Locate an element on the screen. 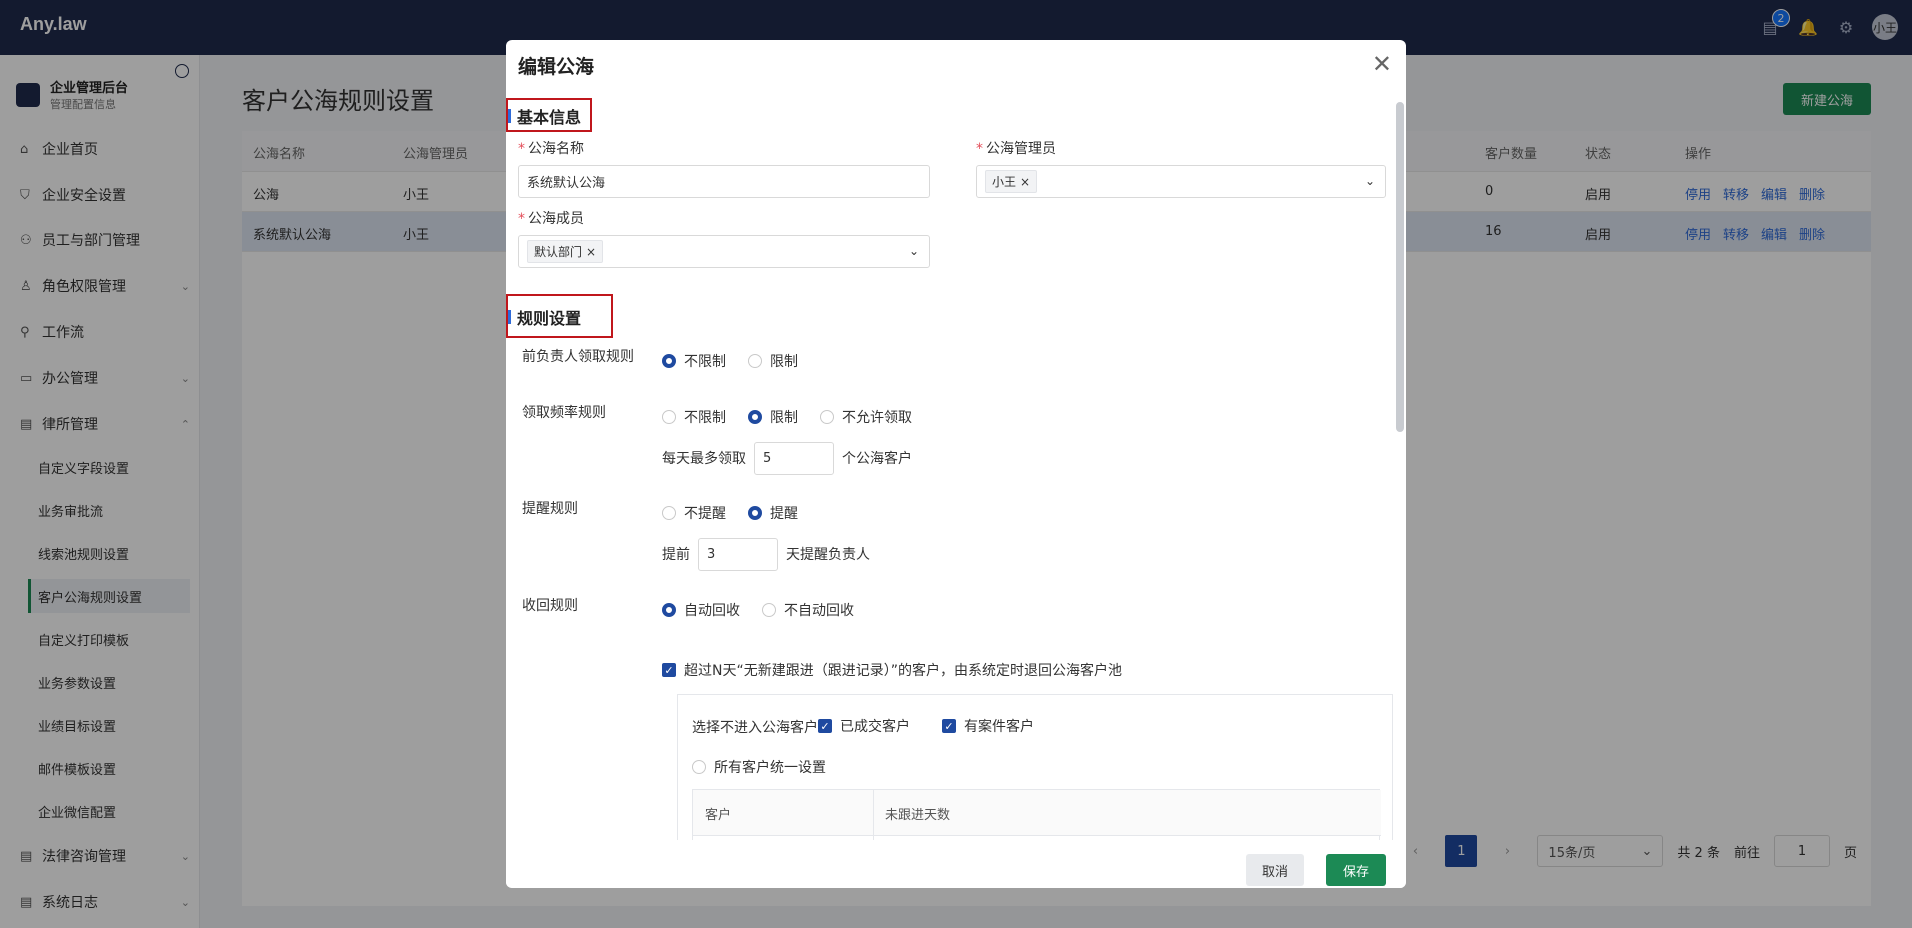  daily-max-prefix: 每天最多领取 is located at coordinates (704, 459).